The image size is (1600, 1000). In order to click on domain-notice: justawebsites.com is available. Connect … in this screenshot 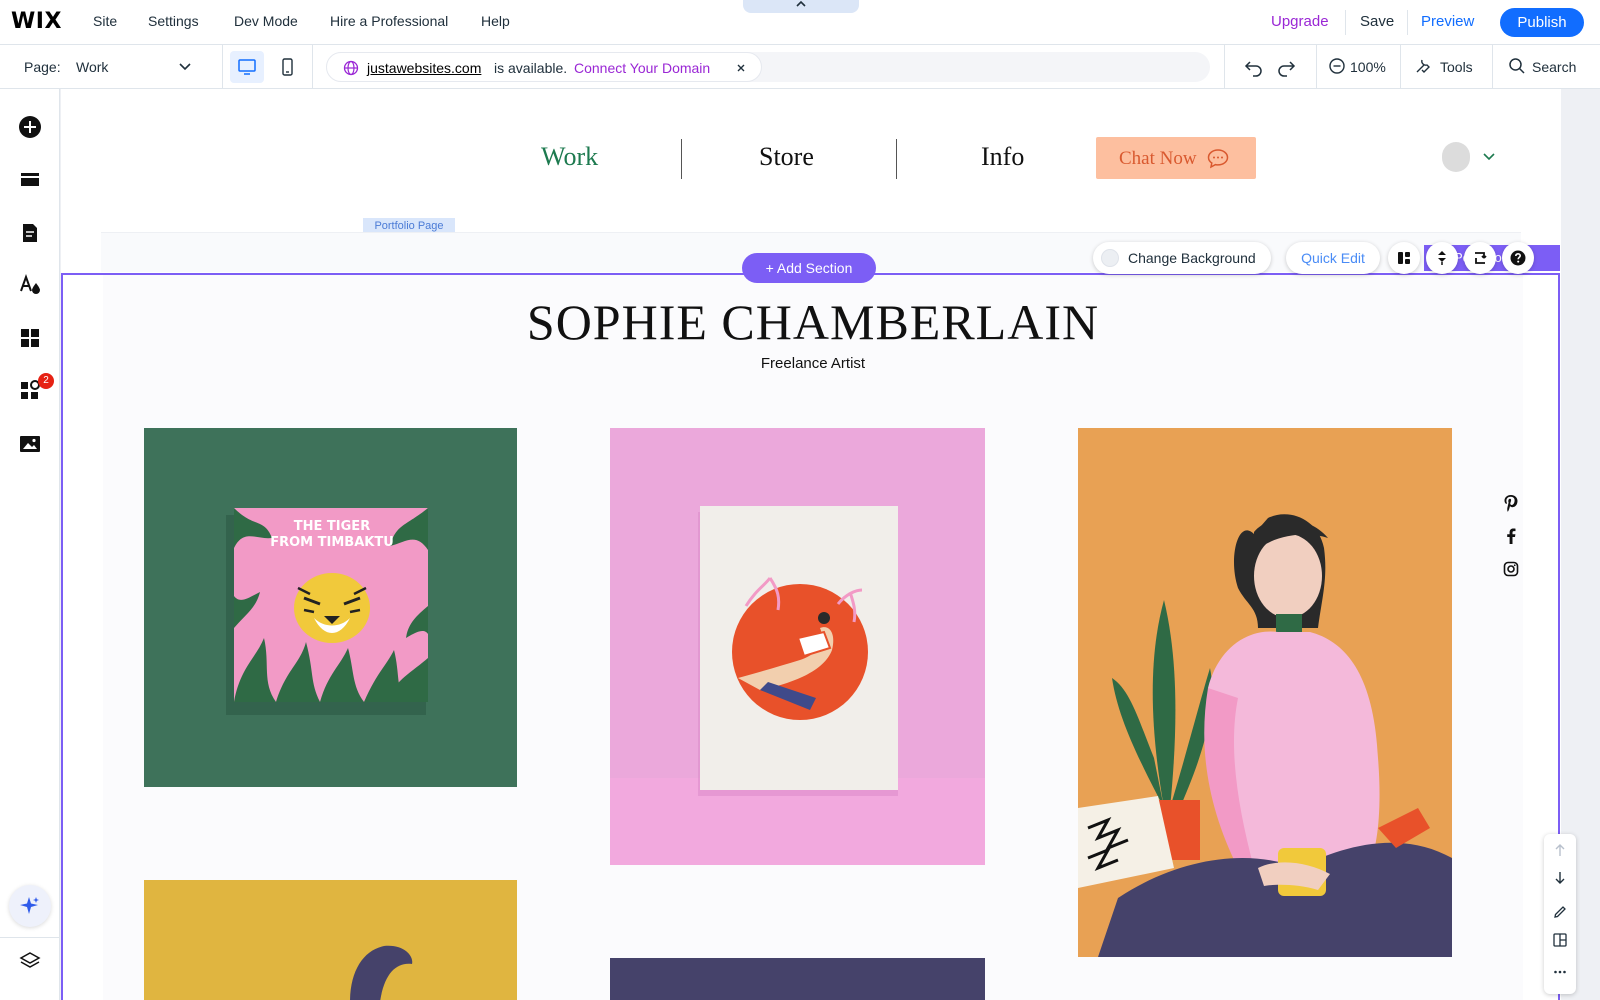, I will do `click(544, 67)`.